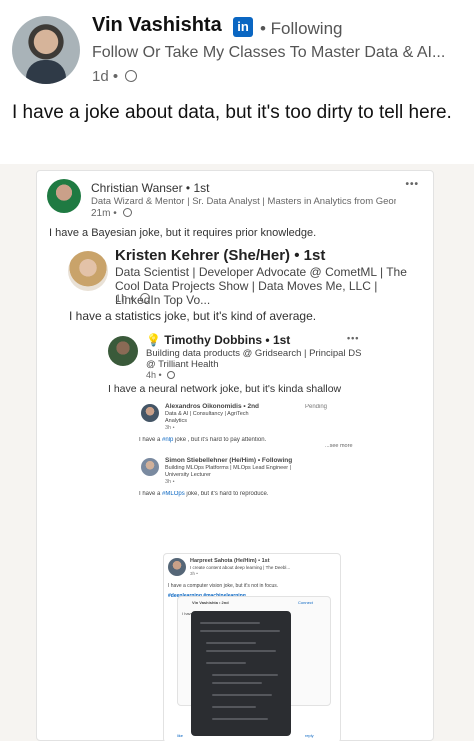 The height and width of the screenshot is (741, 474). What do you see at coordinates (309, 735) in the screenshot?
I see `reply-link: reply` at bounding box center [309, 735].